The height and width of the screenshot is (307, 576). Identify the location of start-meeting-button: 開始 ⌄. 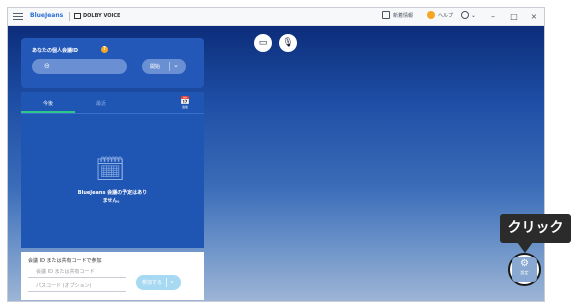
(164, 66).